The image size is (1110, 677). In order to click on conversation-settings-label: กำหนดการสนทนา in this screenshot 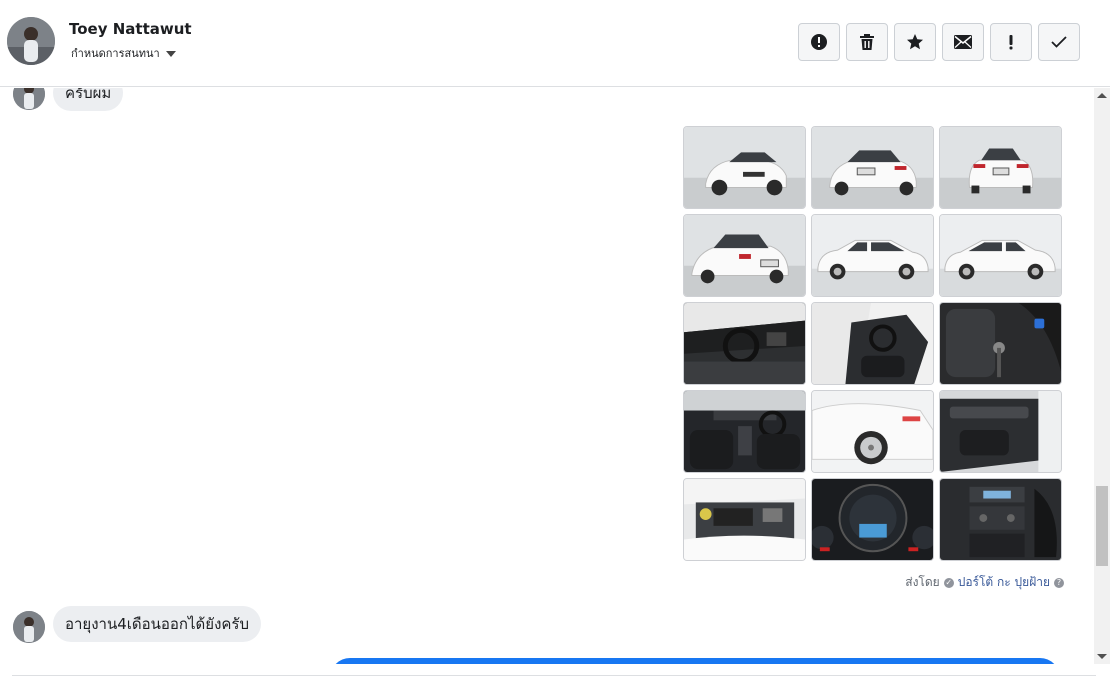, I will do `click(115, 53)`.